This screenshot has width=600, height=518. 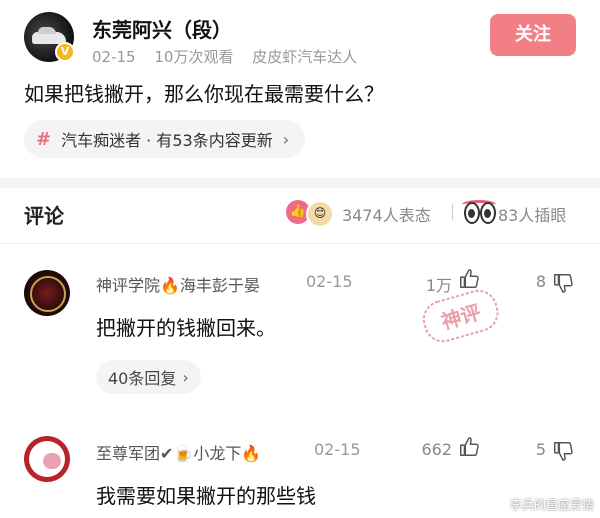 What do you see at coordinates (204, 94) in the screenshot?
I see `post-question: 如果把钱撇开，那么你现在最需要什么？` at bounding box center [204, 94].